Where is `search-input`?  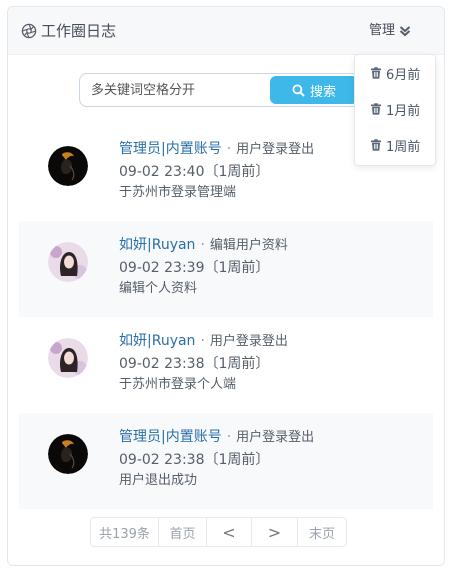
search-input is located at coordinates (175, 90).